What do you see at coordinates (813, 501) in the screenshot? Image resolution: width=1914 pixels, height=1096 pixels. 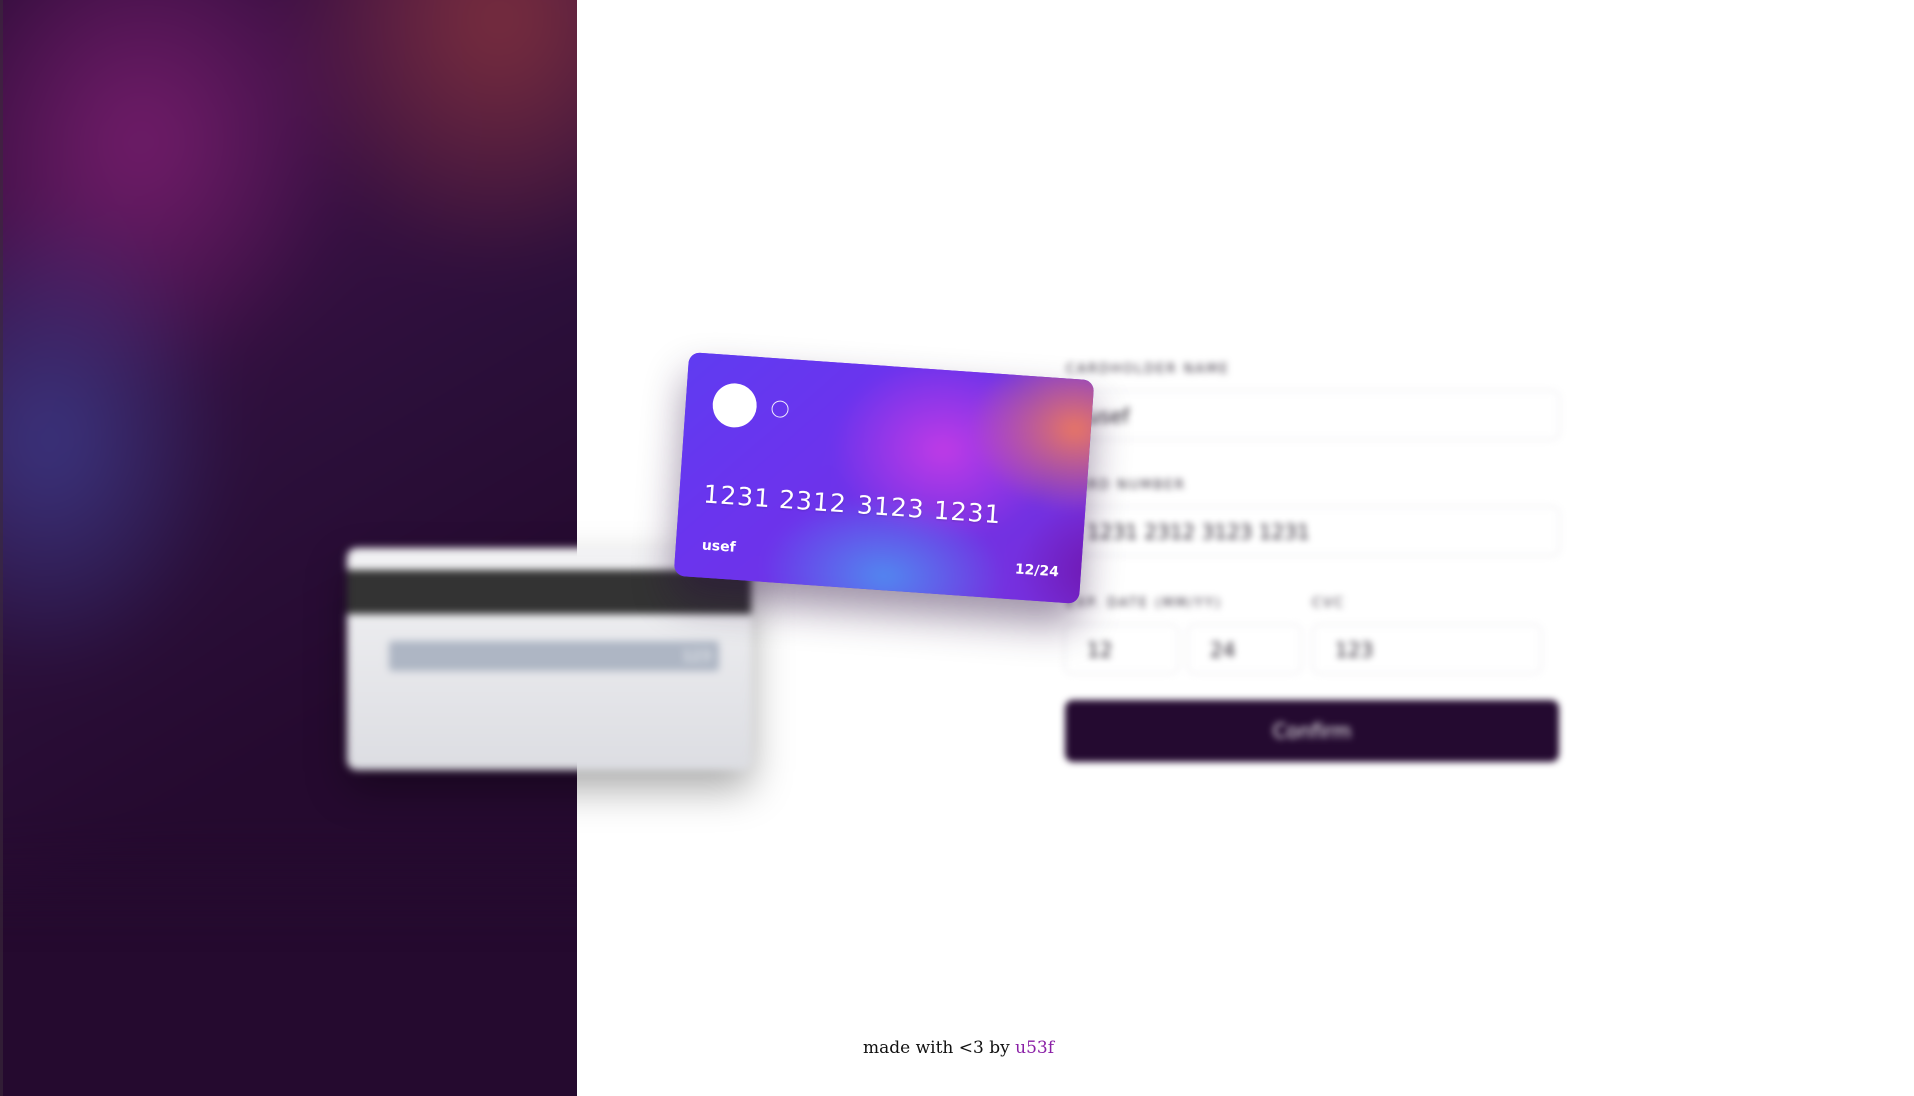 I see `card-number-group-2: 2312` at bounding box center [813, 501].